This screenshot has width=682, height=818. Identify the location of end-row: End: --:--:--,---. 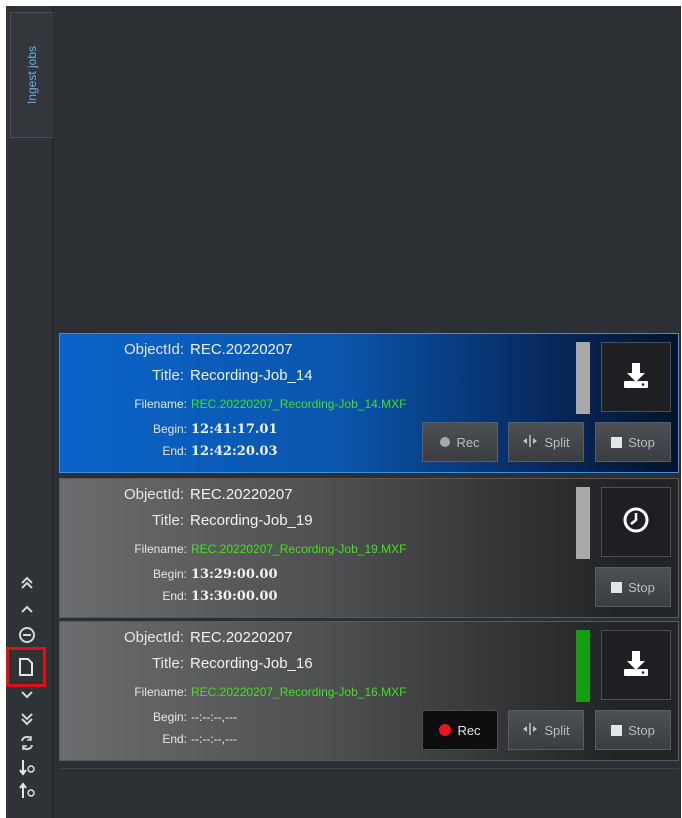
(250, 739).